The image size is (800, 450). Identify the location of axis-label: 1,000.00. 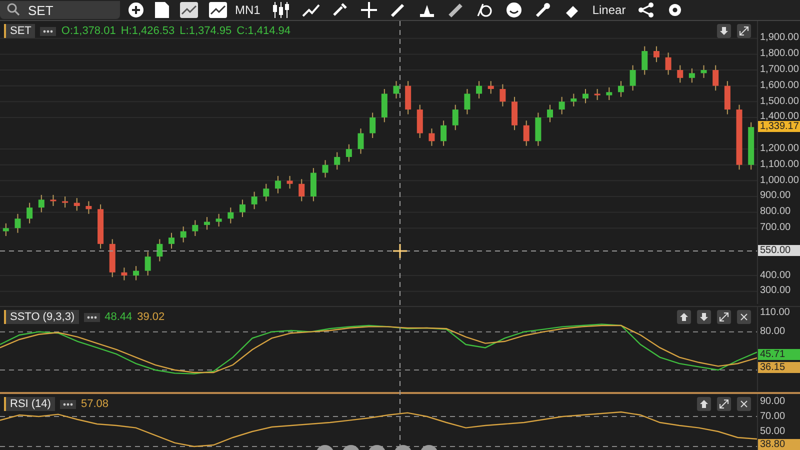
(779, 180).